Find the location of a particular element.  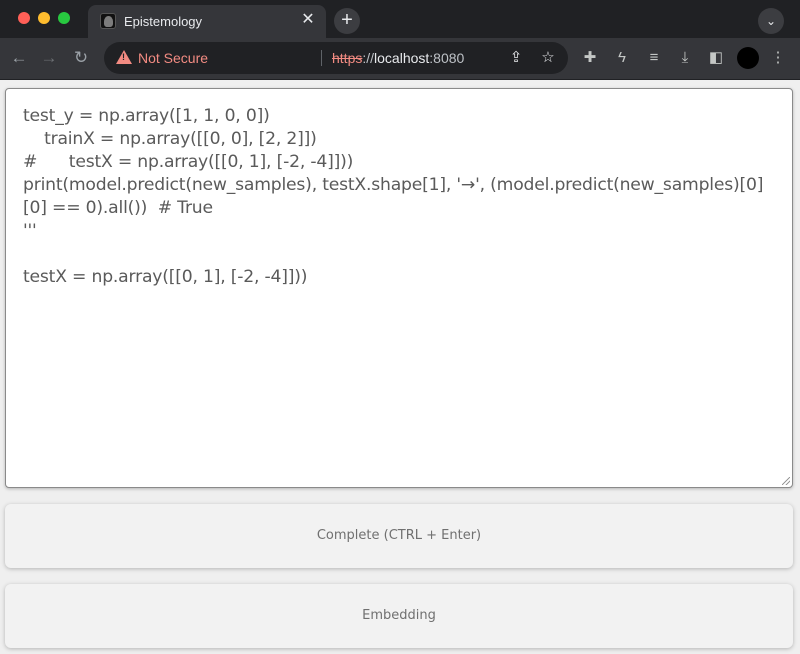

reload-icon: ↻ is located at coordinates (81, 58).